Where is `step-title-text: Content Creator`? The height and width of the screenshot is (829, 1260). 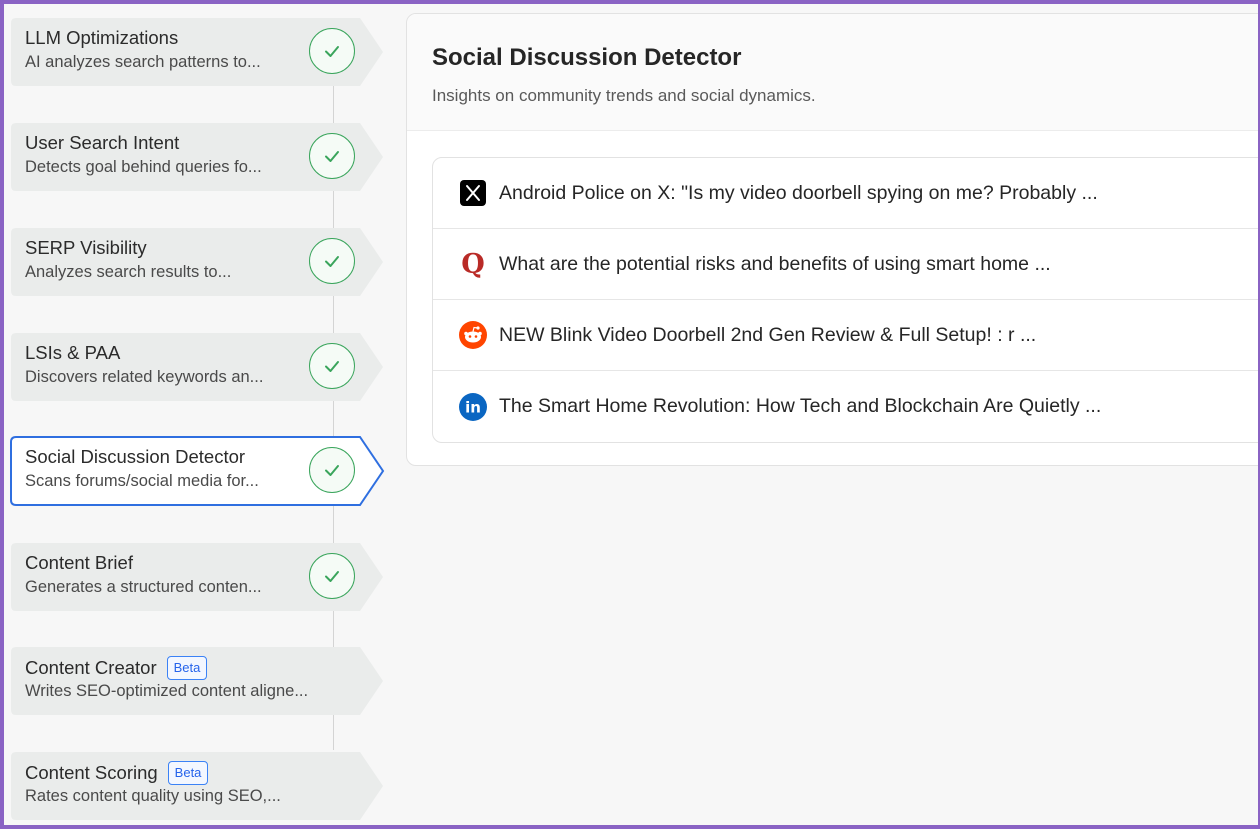
step-title-text: Content Creator is located at coordinates (91, 667).